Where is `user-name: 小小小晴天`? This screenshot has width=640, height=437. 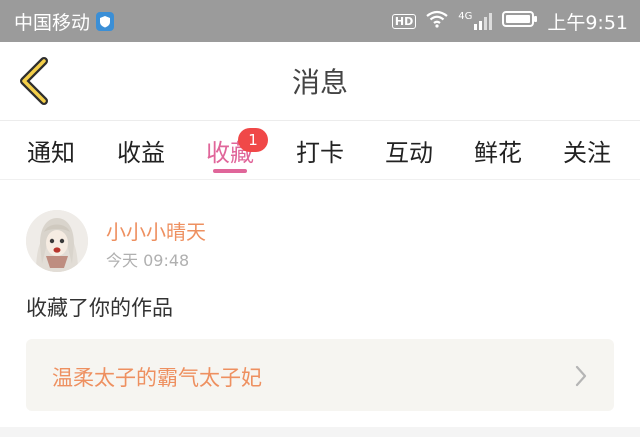 user-name: 小小小晴天 is located at coordinates (156, 230).